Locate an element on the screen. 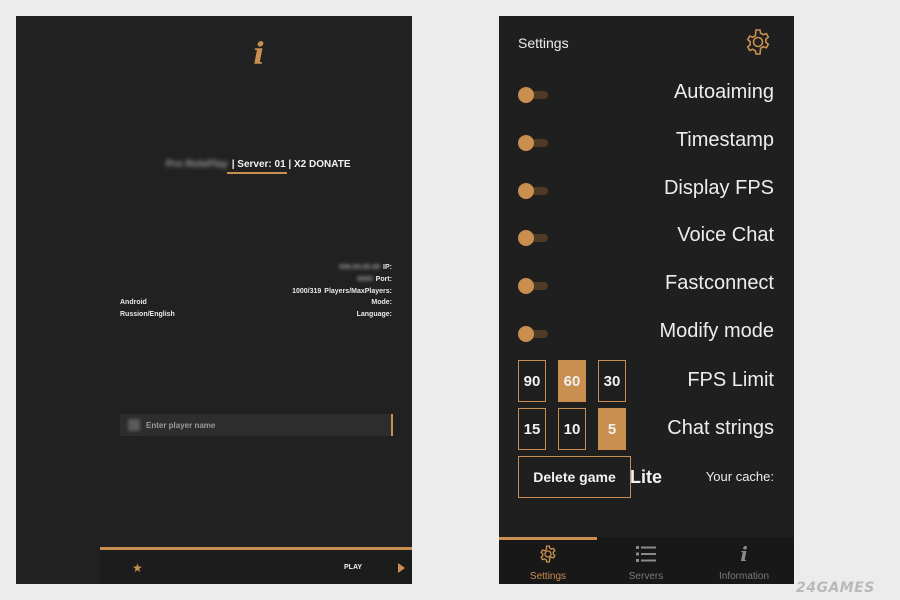  server-title: Pro RolePlay | Server: 01 | X2 DONATE is located at coordinates (258, 164).